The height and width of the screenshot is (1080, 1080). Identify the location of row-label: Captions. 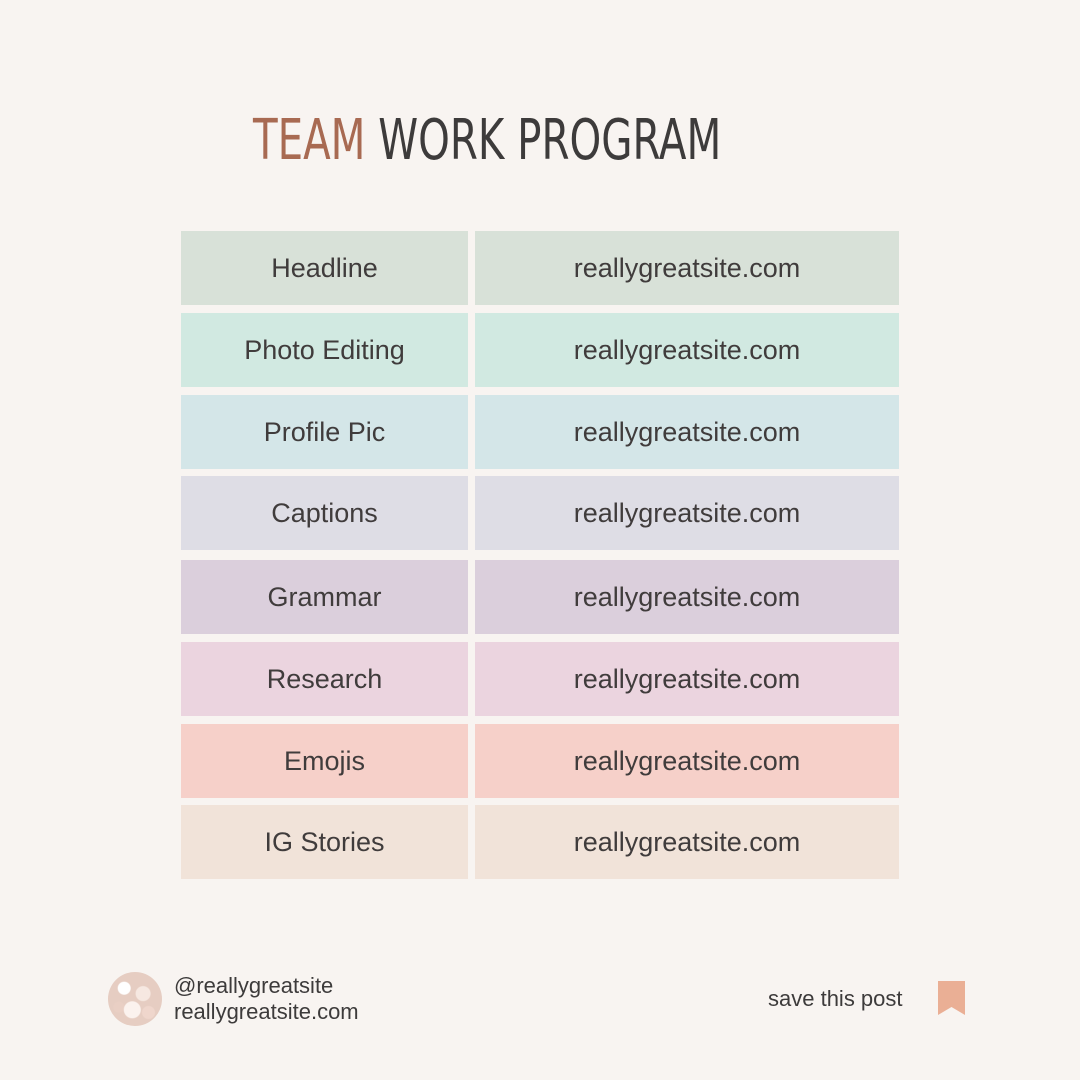
(324, 513).